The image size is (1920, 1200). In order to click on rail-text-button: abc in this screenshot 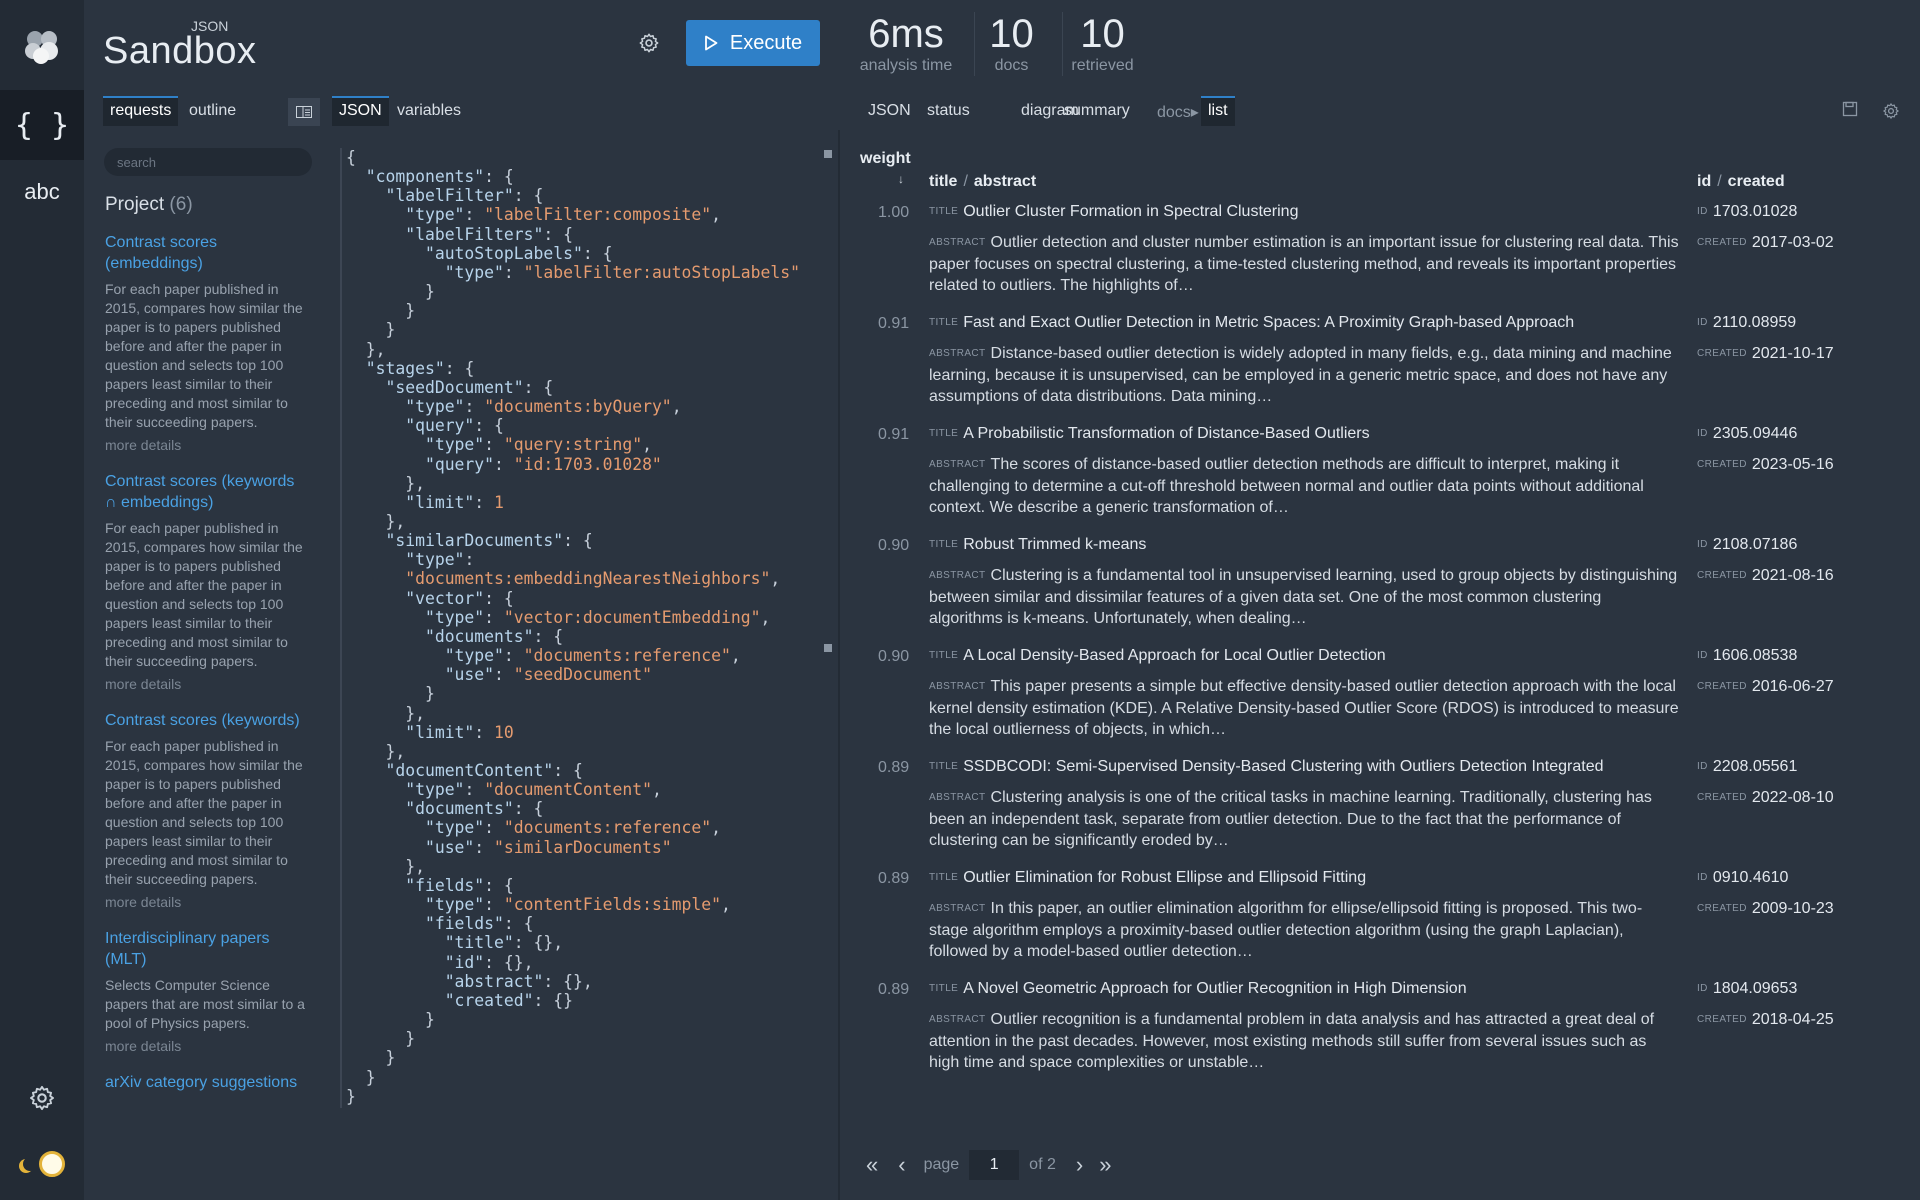, I will do `click(42, 192)`.